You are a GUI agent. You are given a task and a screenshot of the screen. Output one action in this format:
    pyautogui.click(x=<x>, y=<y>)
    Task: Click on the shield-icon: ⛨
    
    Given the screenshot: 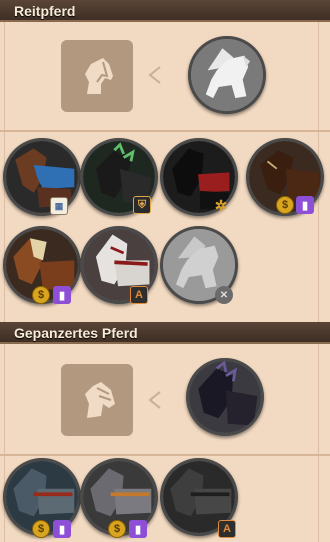 What is the action you would take?
    pyautogui.click(x=142, y=205)
    